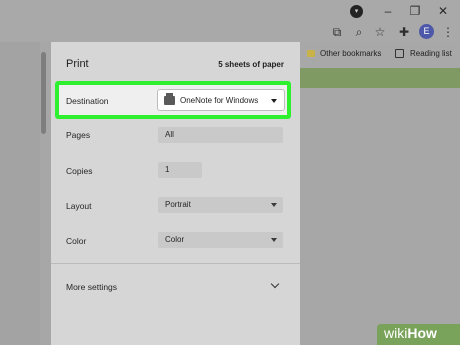  I want to click on close-icon: ✕, so click(443, 11).